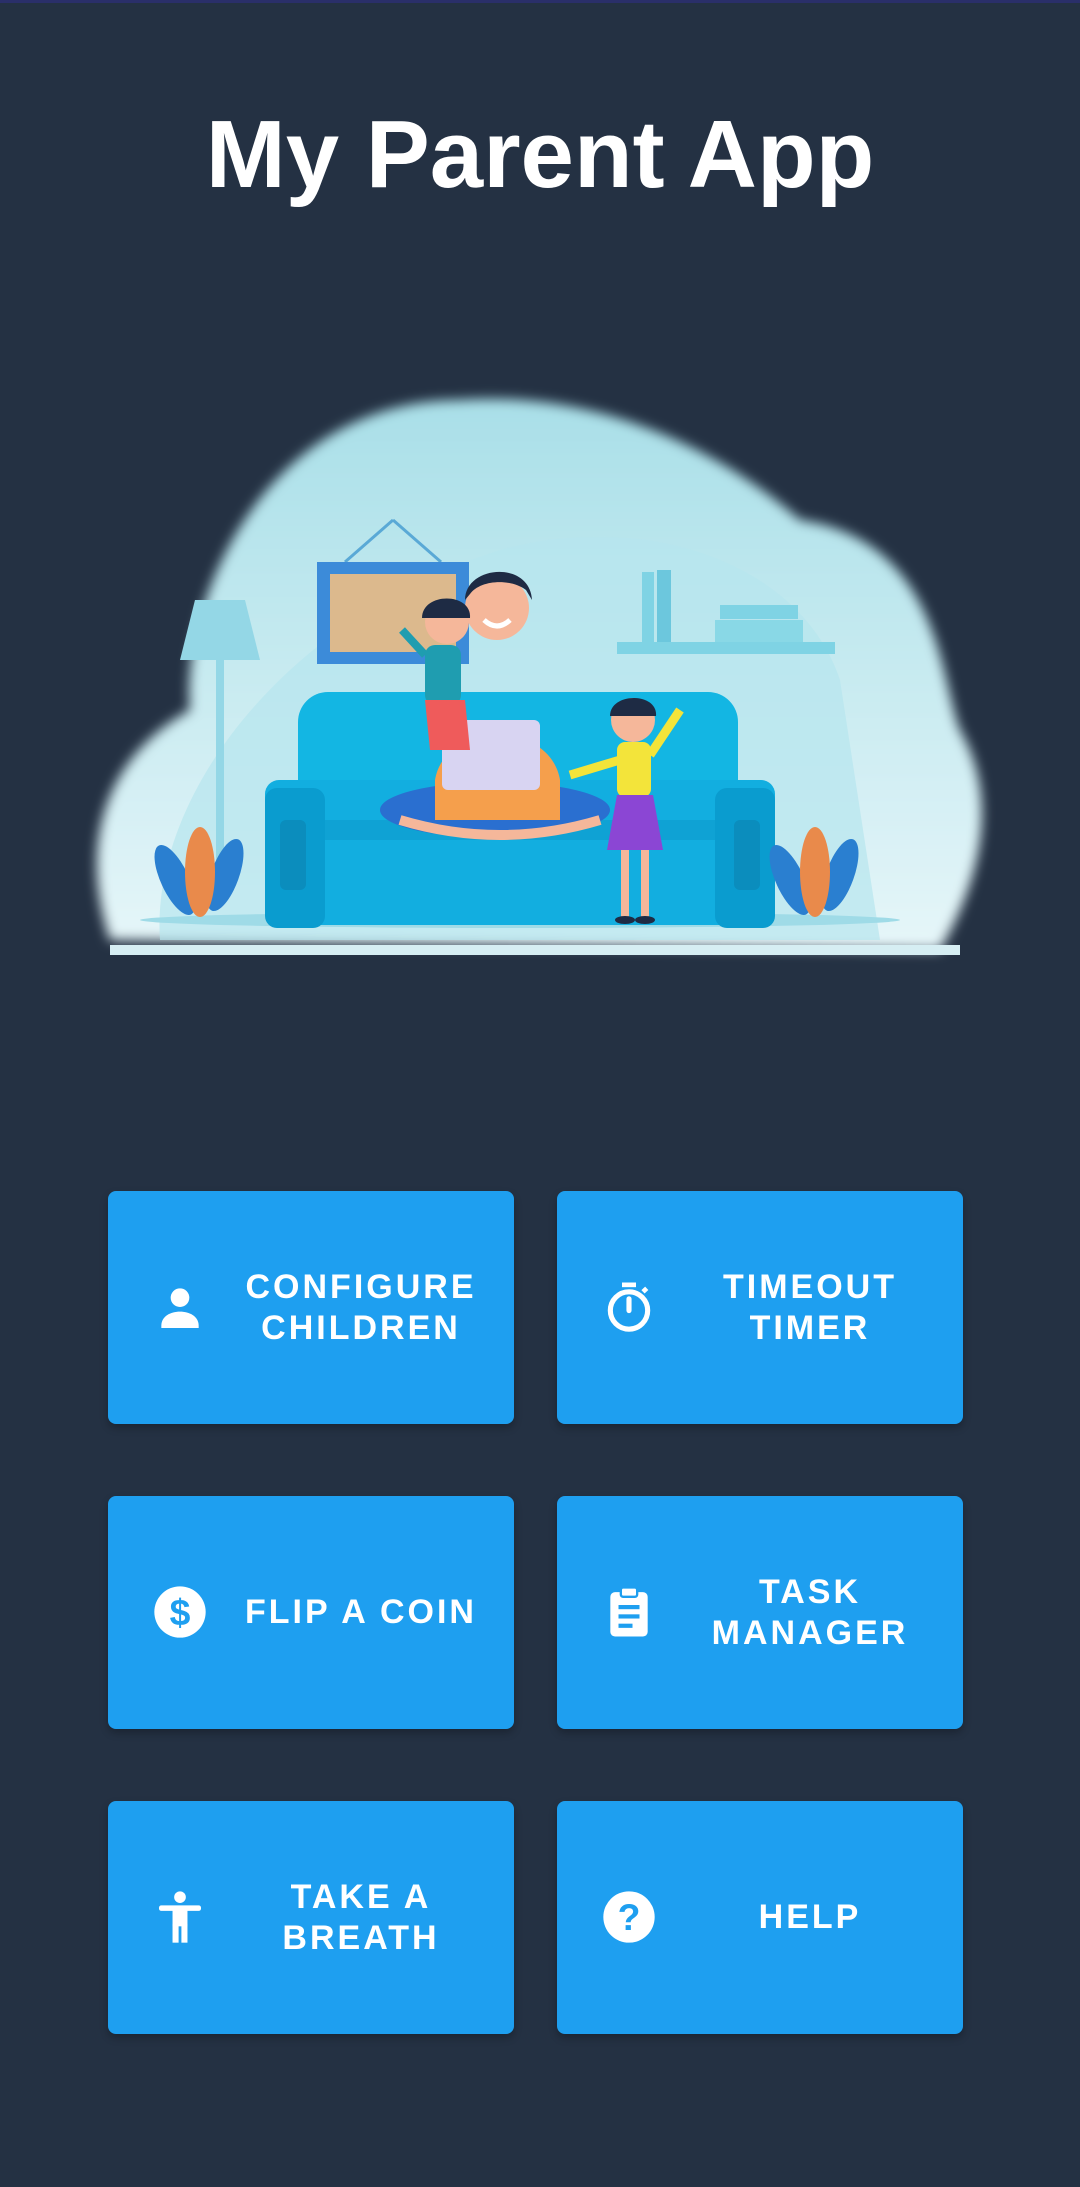  Describe the element at coordinates (180, 1917) in the screenshot. I see `accessibility-person-icon` at that location.